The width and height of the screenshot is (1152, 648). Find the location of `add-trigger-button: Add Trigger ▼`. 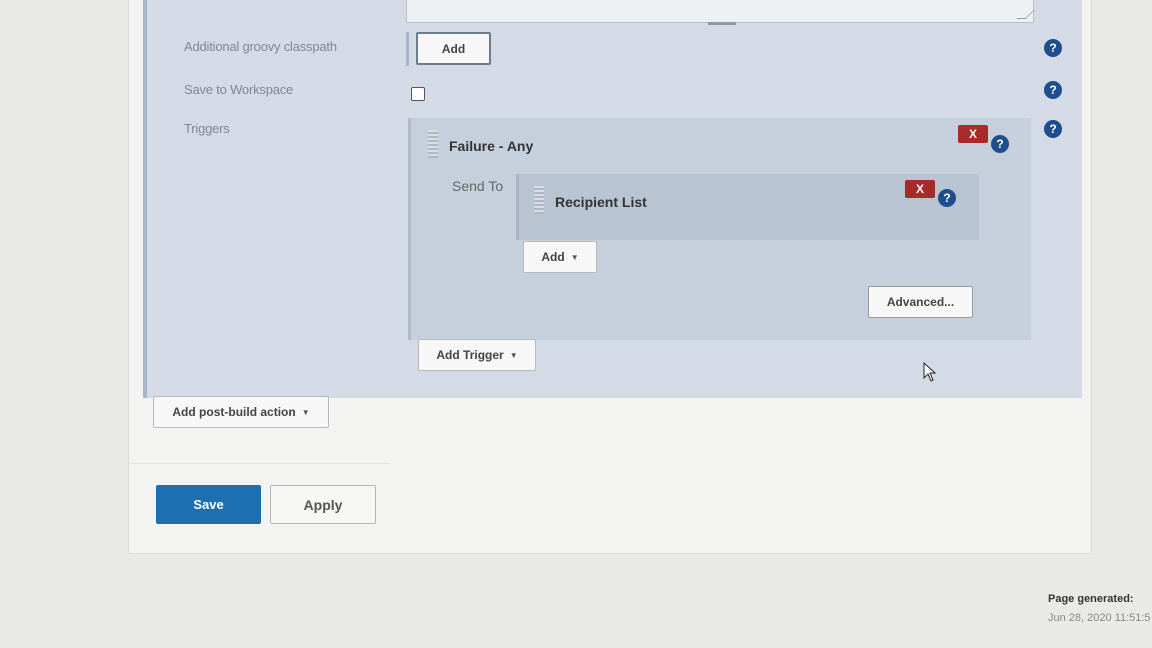

add-trigger-button: Add Trigger ▼ is located at coordinates (477, 355).